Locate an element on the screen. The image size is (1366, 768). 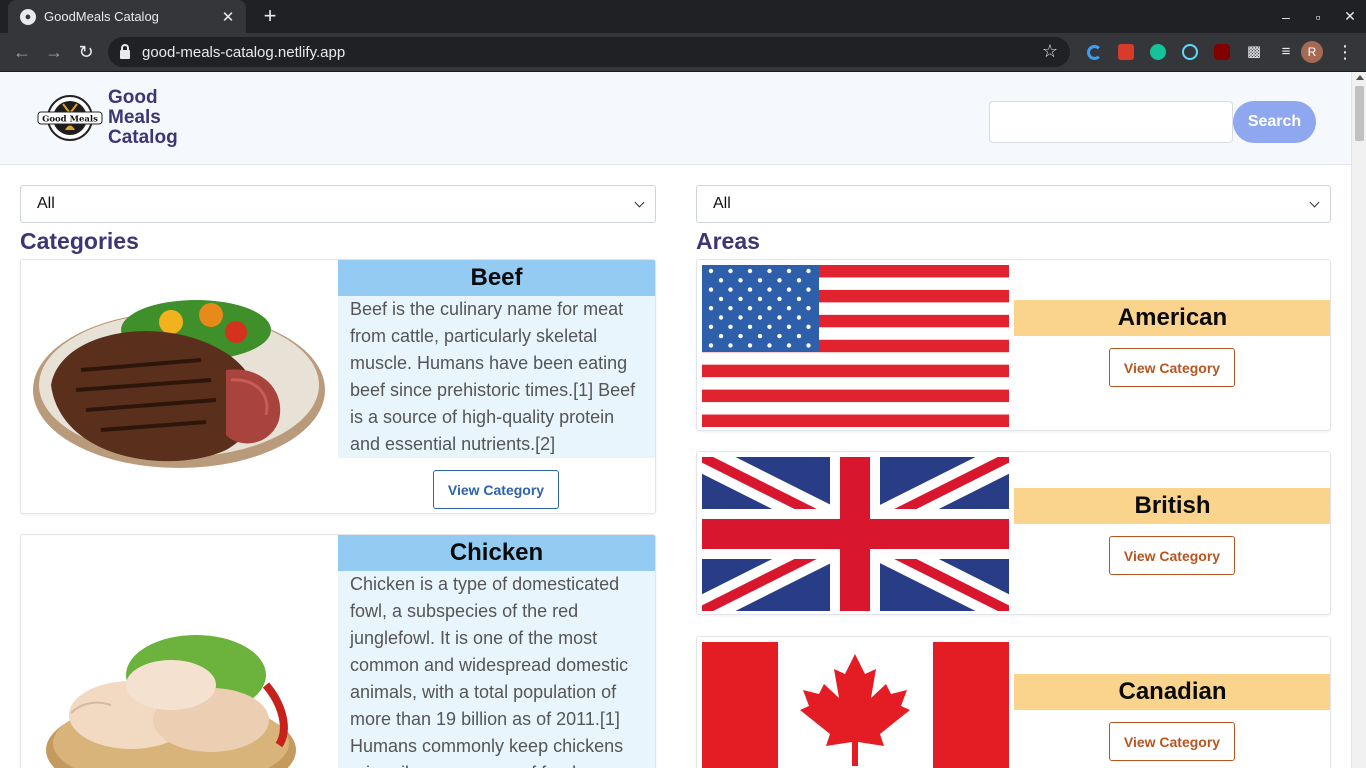
svg-text: Good Meals is located at coordinates (70, 120).